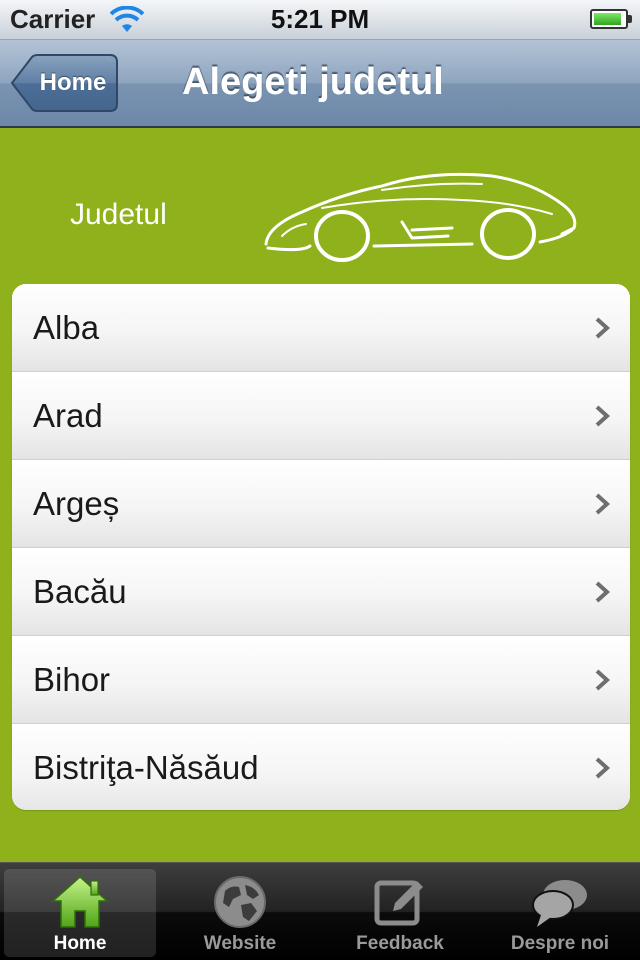  I want to click on list-item: Bacău, so click(321, 592).